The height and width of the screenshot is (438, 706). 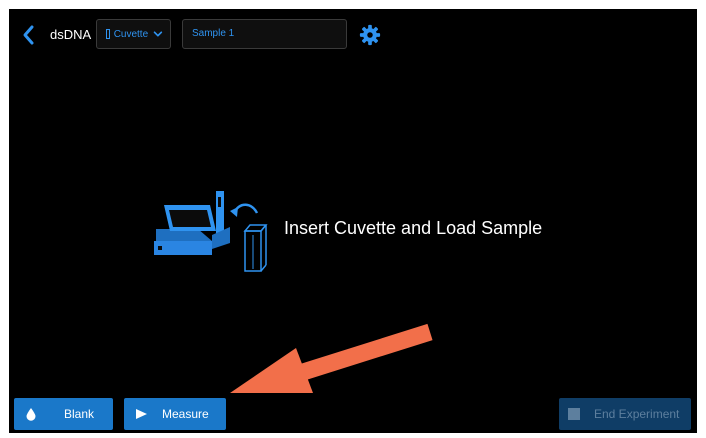 I want to click on drop-icon, so click(x=31, y=414).